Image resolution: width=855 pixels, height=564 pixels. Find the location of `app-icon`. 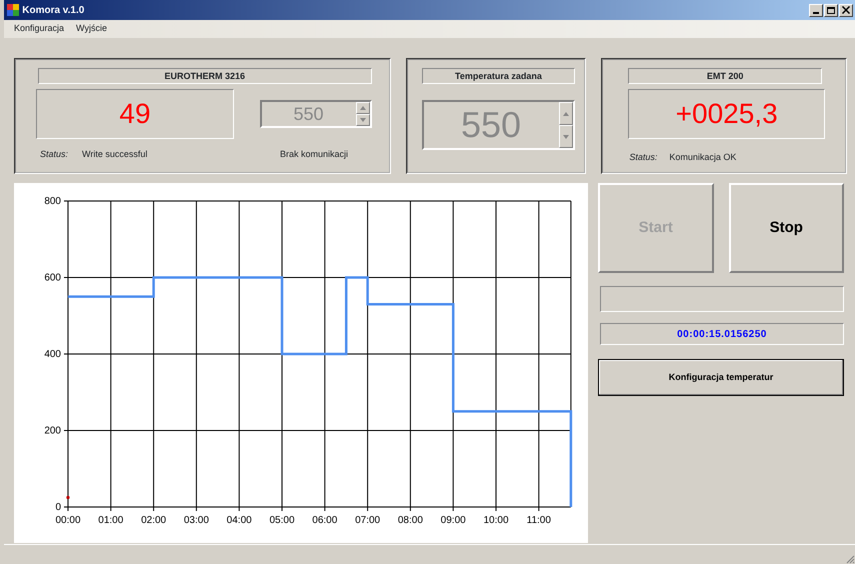

app-icon is located at coordinates (13, 10).